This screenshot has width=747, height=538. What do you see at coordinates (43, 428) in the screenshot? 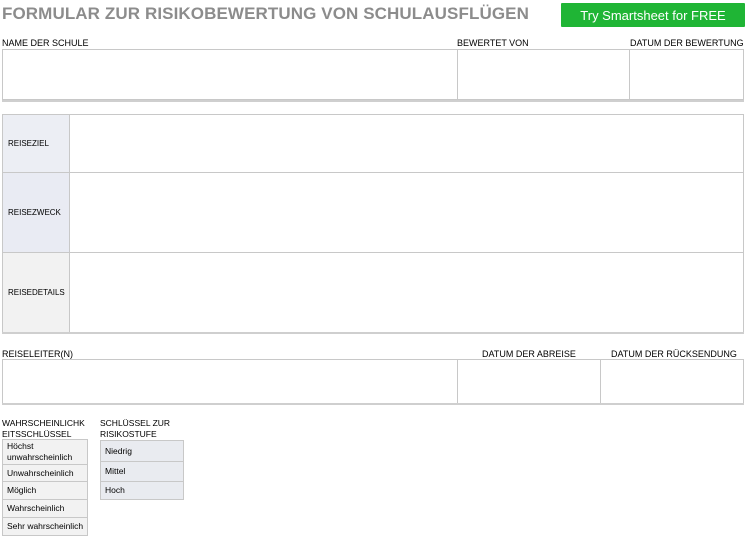
I see `likelihood-key-heading: WAHRSCHEINLICHKEITSSCHLÜSSEL` at bounding box center [43, 428].